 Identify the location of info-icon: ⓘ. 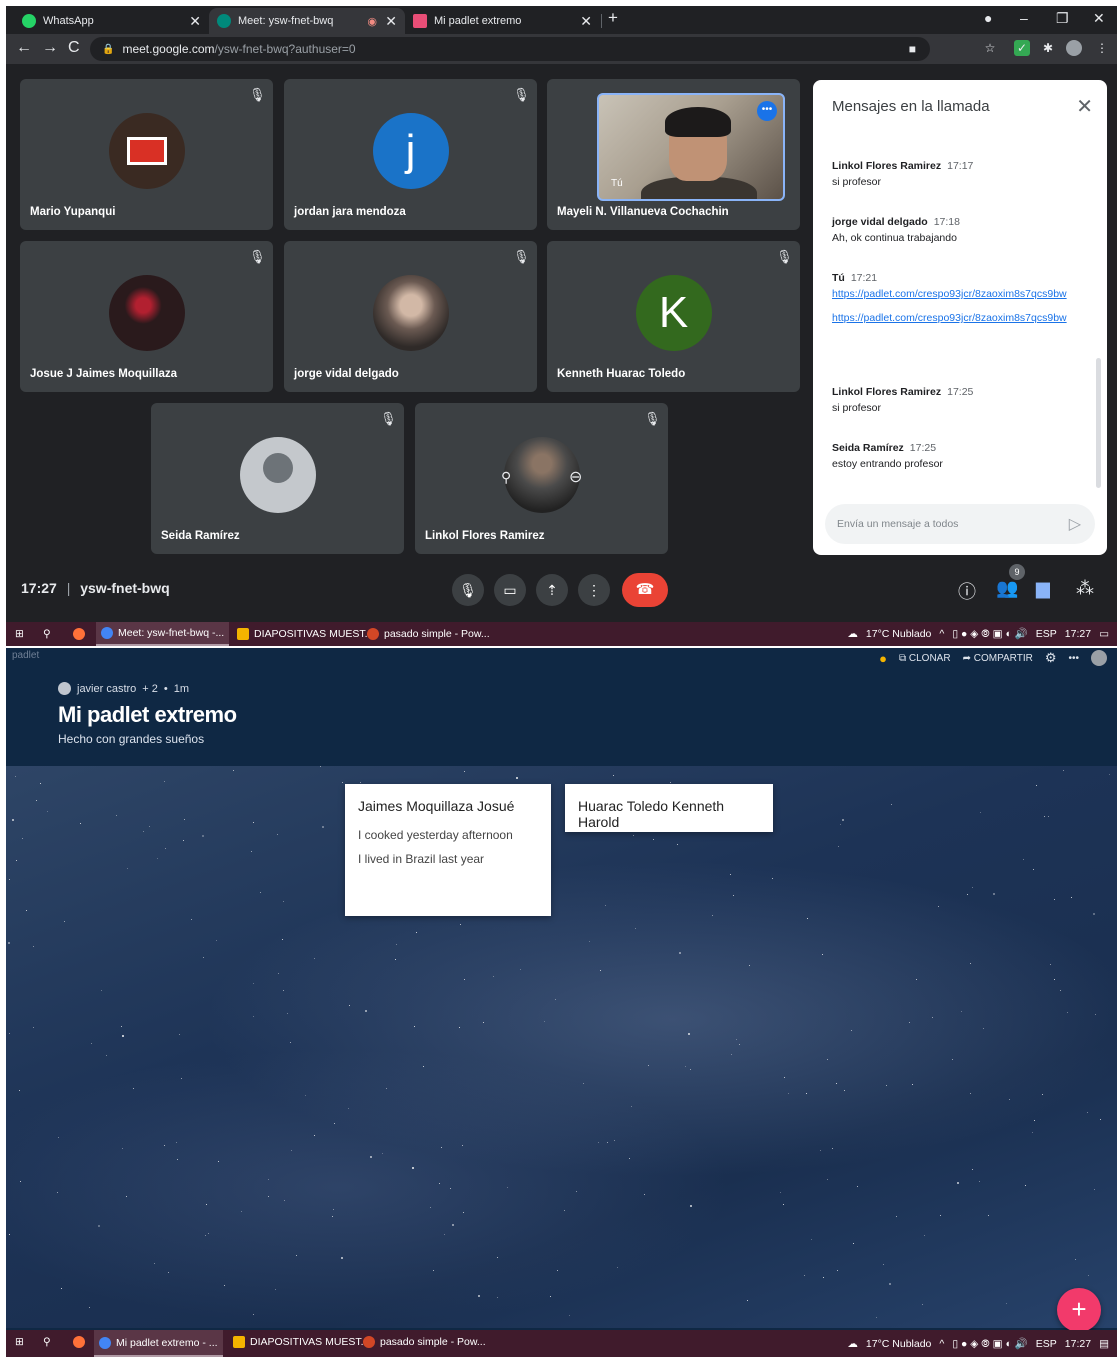
(967, 591).